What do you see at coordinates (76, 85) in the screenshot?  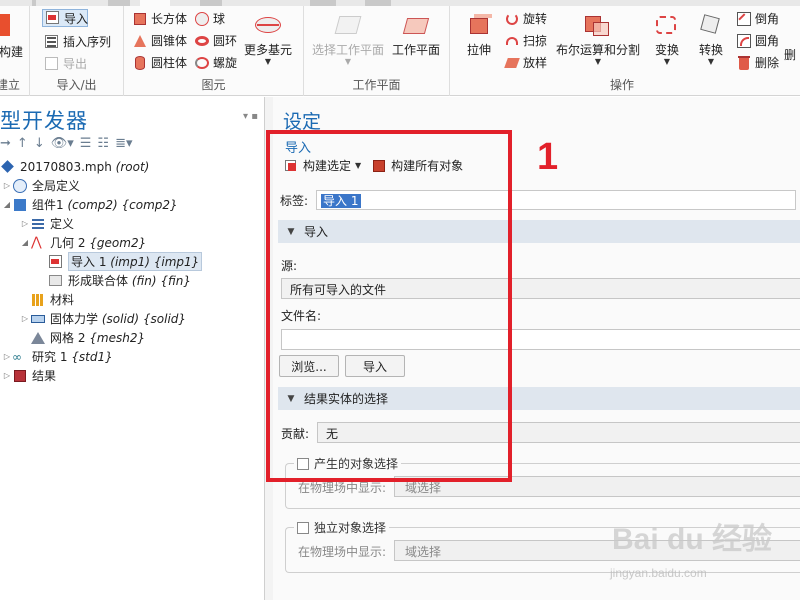 I see `group-label-import-export: 导入/出` at bounding box center [76, 85].